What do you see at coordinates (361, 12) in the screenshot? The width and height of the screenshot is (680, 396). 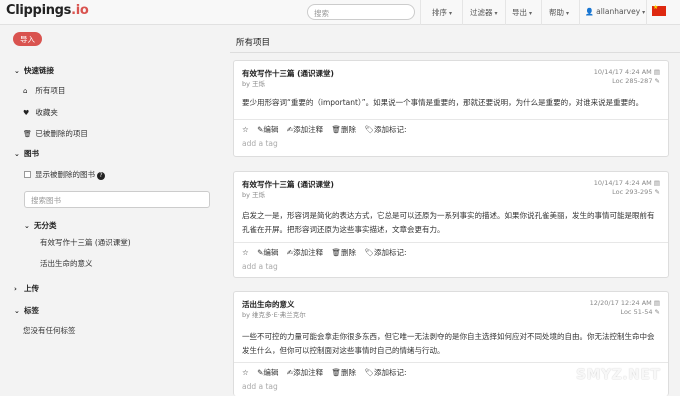 I see `search-input: 搜索` at bounding box center [361, 12].